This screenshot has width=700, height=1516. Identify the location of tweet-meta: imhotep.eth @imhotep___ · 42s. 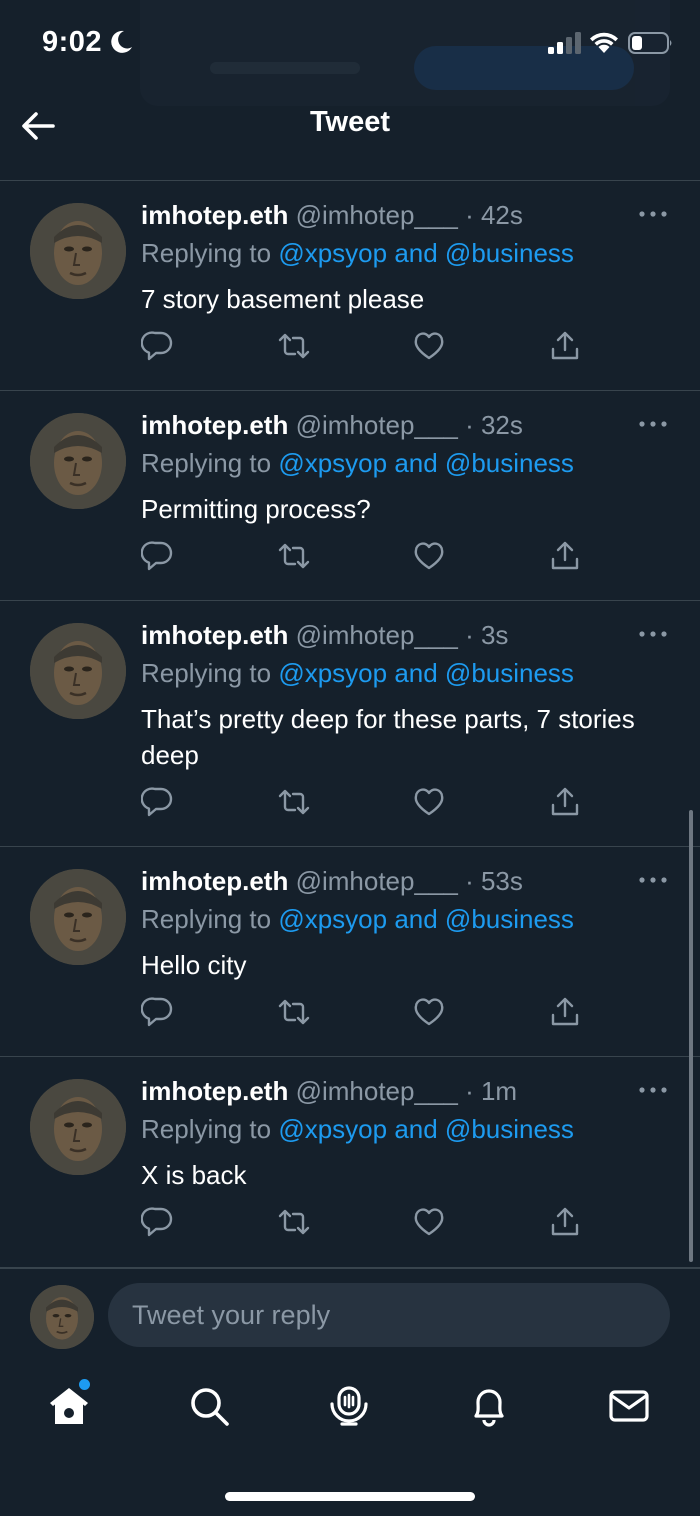
(400, 215).